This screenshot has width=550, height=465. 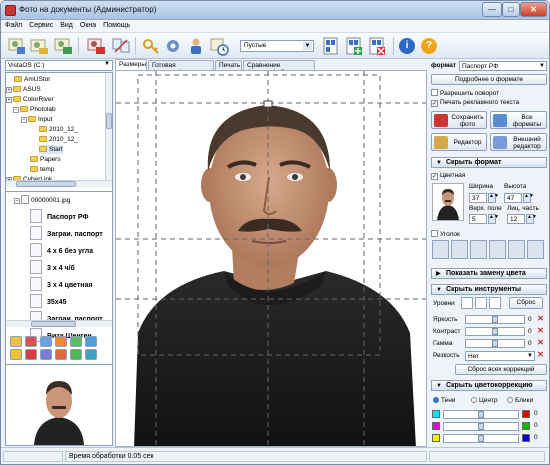 What do you see at coordinates (478, 198) in the screenshot?
I see `width-input: 37` at bounding box center [478, 198].